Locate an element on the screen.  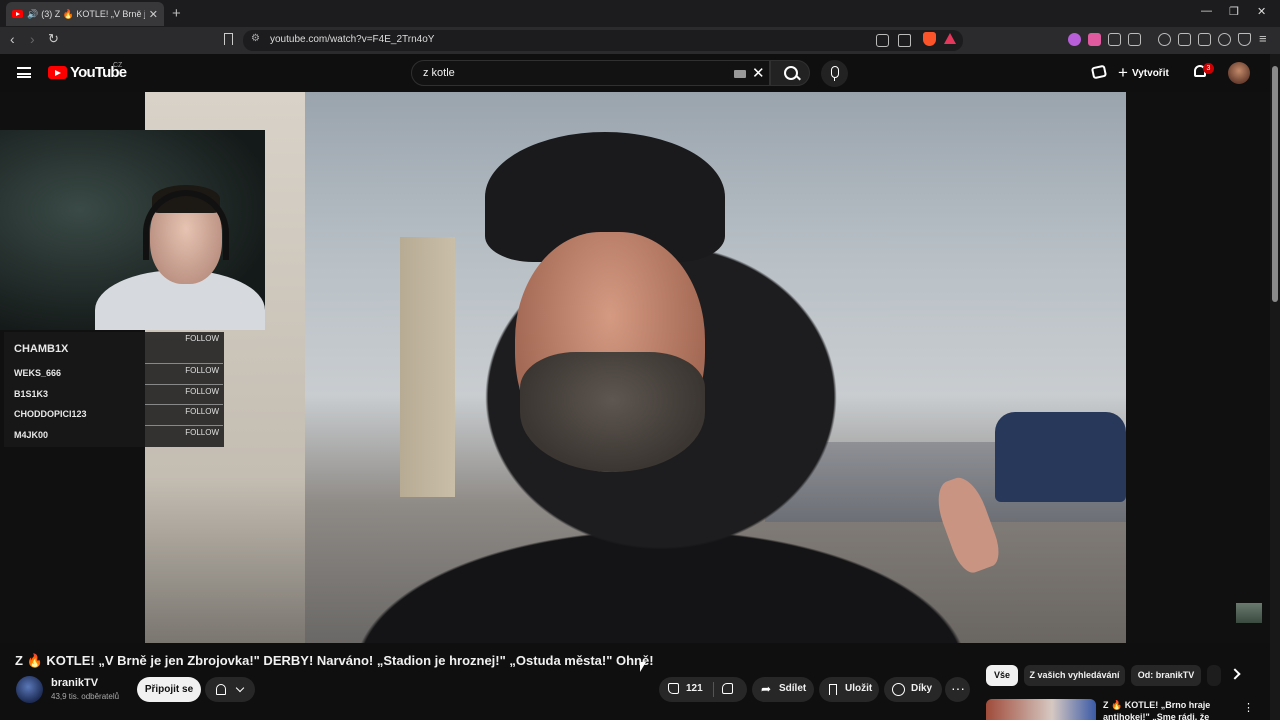
tab-title: (3) Z 🔥 KOTLE! „V Brně je jen is located at coordinates (93, 13).